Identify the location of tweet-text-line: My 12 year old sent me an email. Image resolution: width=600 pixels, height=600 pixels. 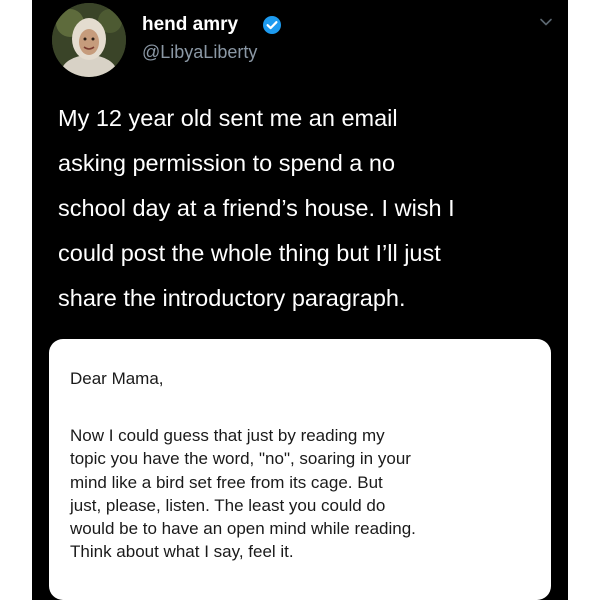
(228, 118).